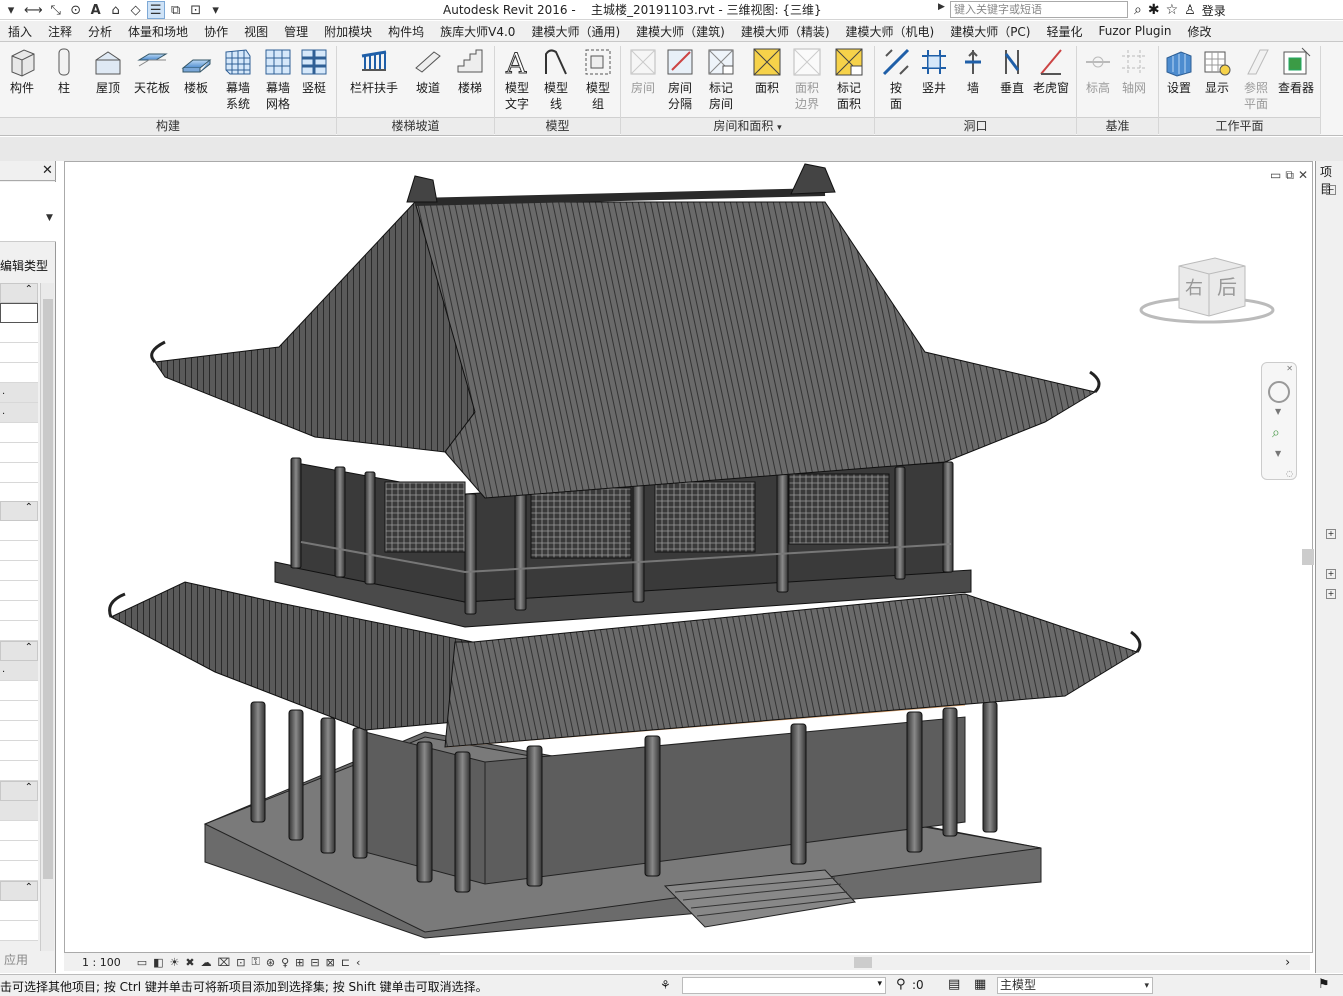  Describe the element at coordinates (314, 962) in the screenshot. I see `worksharing-icon: ⊟` at that location.